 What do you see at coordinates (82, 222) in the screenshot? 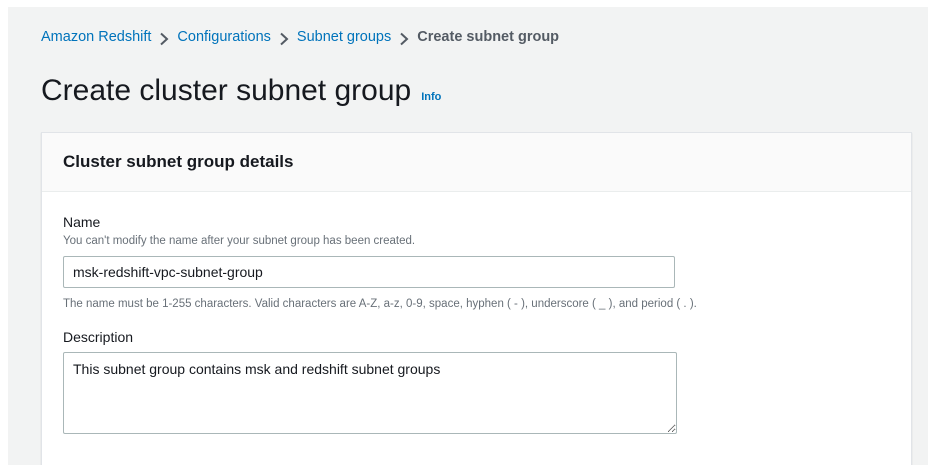
I see `name-label: Name` at bounding box center [82, 222].